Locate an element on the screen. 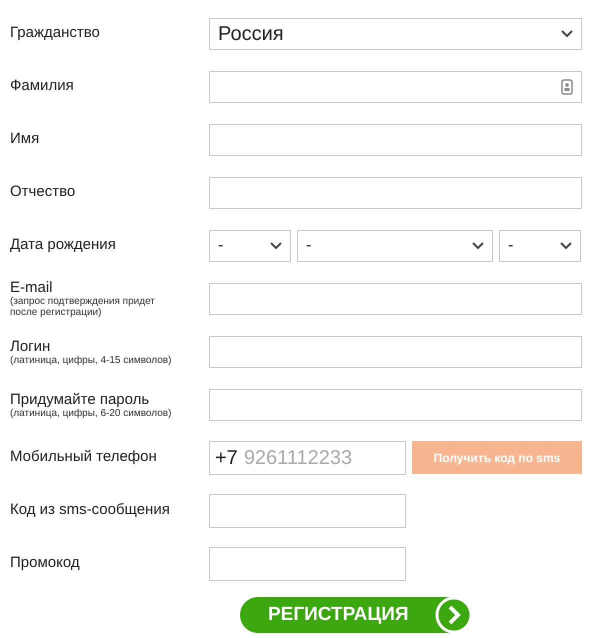 This screenshot has height=638, width=590. field-label: Имя is located at coordinates (25, 139).